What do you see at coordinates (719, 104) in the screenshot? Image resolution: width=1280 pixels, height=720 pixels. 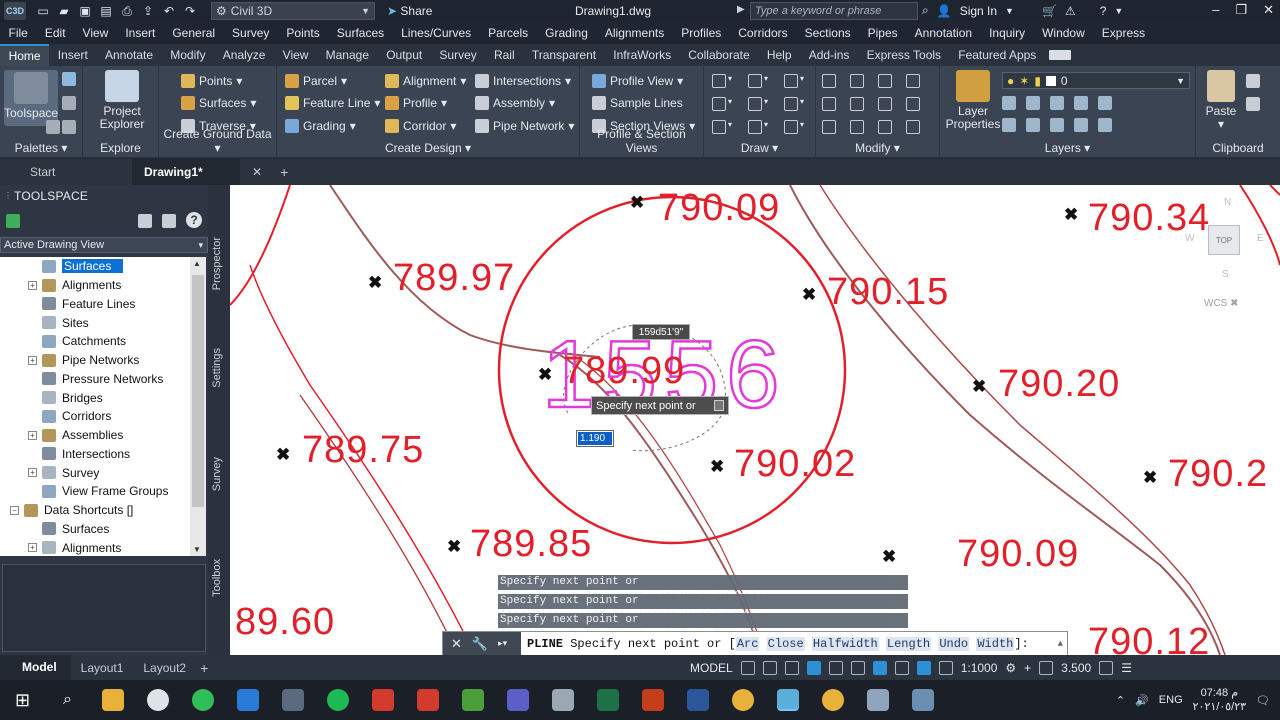 I see `spline-icon` at bounding box center [719, 104].